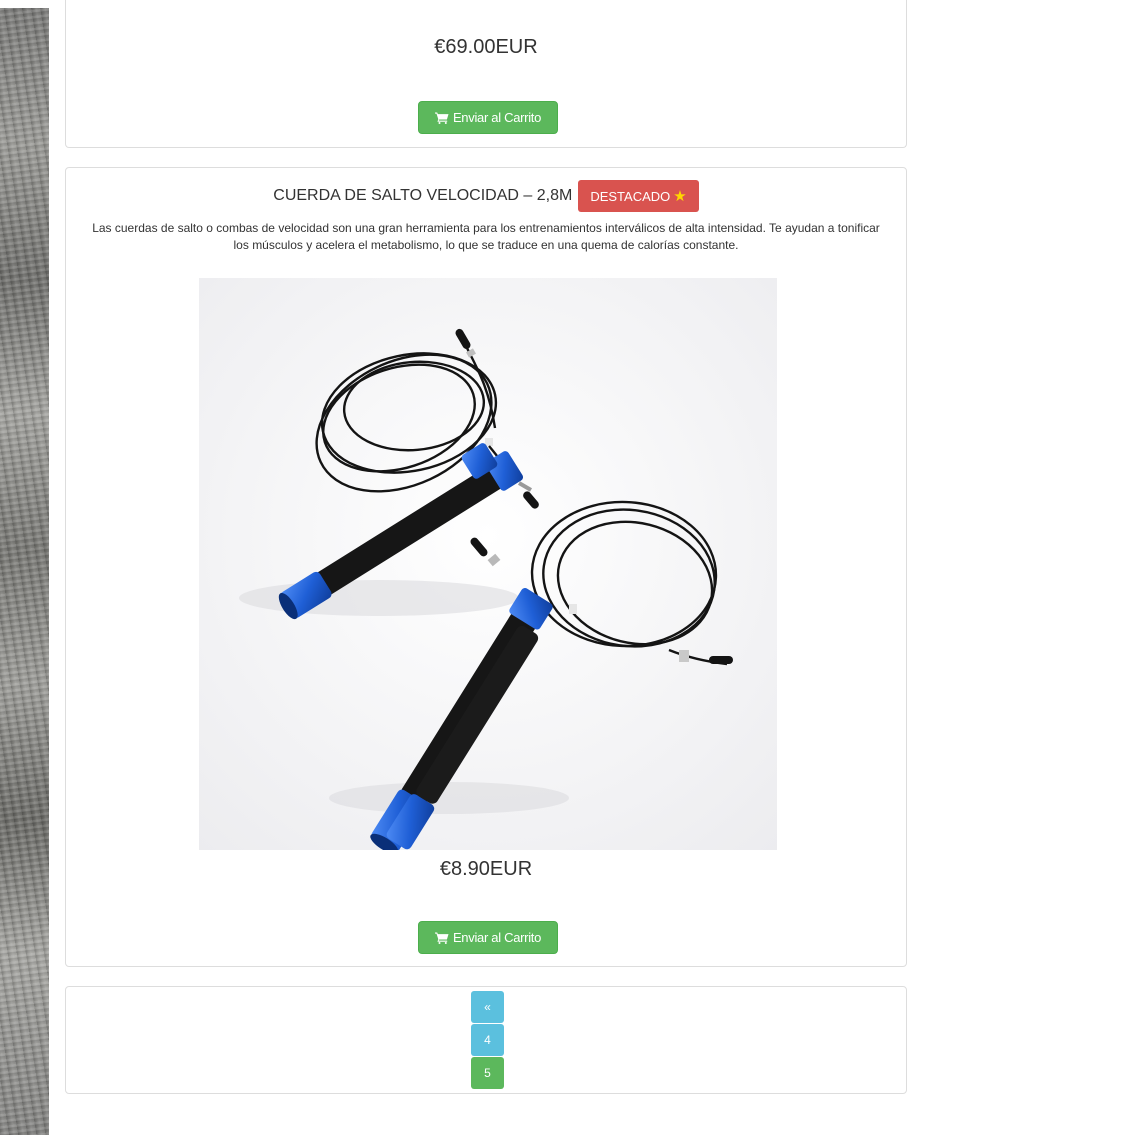  What do you see at coordinates (423, 195) in the screenshot?
I see `product-title: CUERDA DE SALTO VELOCIDAD – 2,8M` at bounding box center [423, 195].